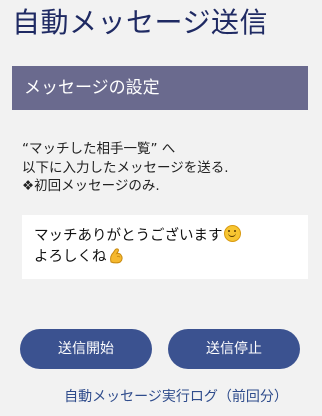 The image size is (322, 416). I want to click on start-sending-button: 送信開始, so click(86, 349).